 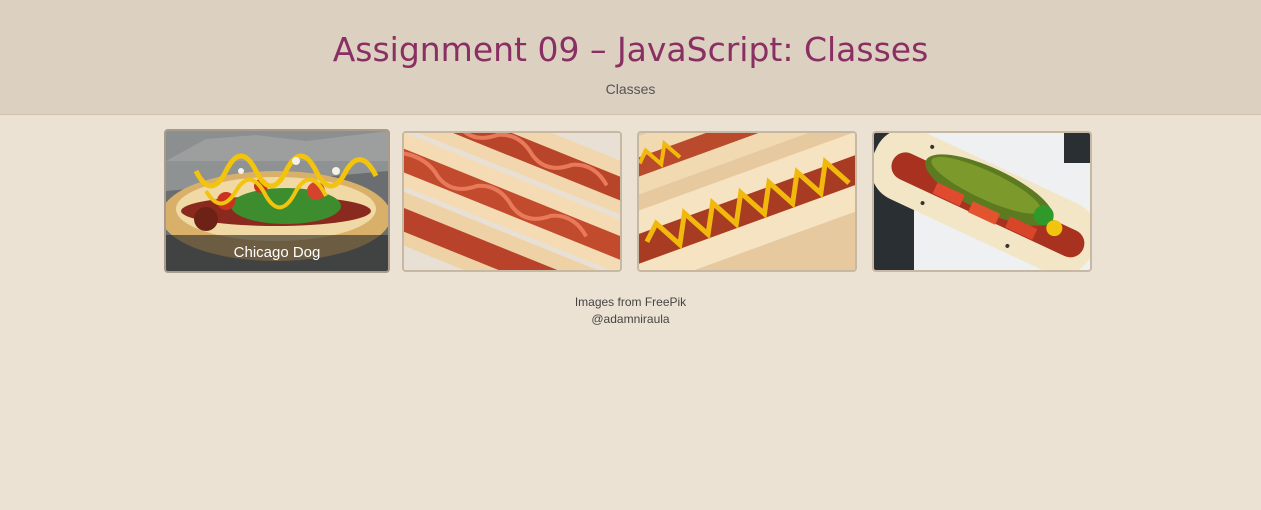 I want to click on gallery-card-chicago-dog: Chicago Dog, so click(x=277, y=201).